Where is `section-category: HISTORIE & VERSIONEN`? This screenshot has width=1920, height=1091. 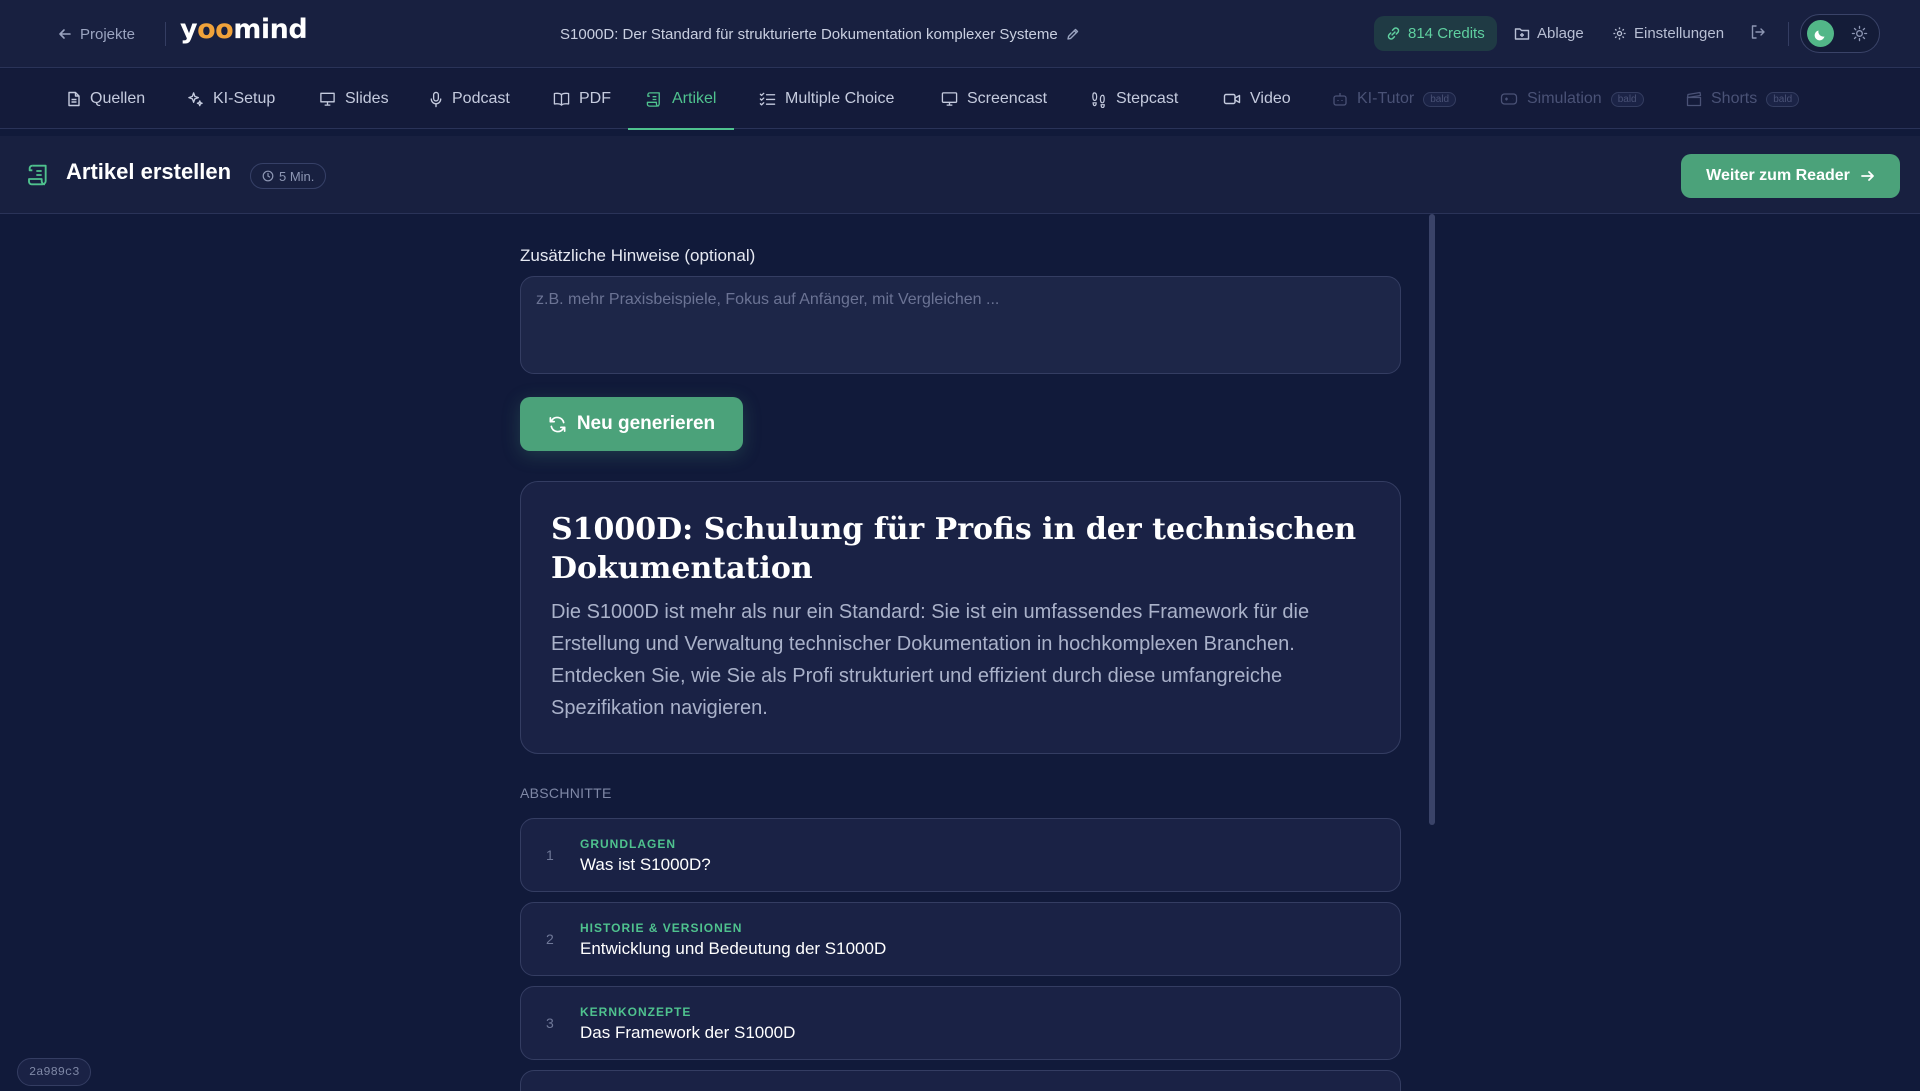
section-category: HISTORIE & VERSIONEN is located at coordinates (661, 928).